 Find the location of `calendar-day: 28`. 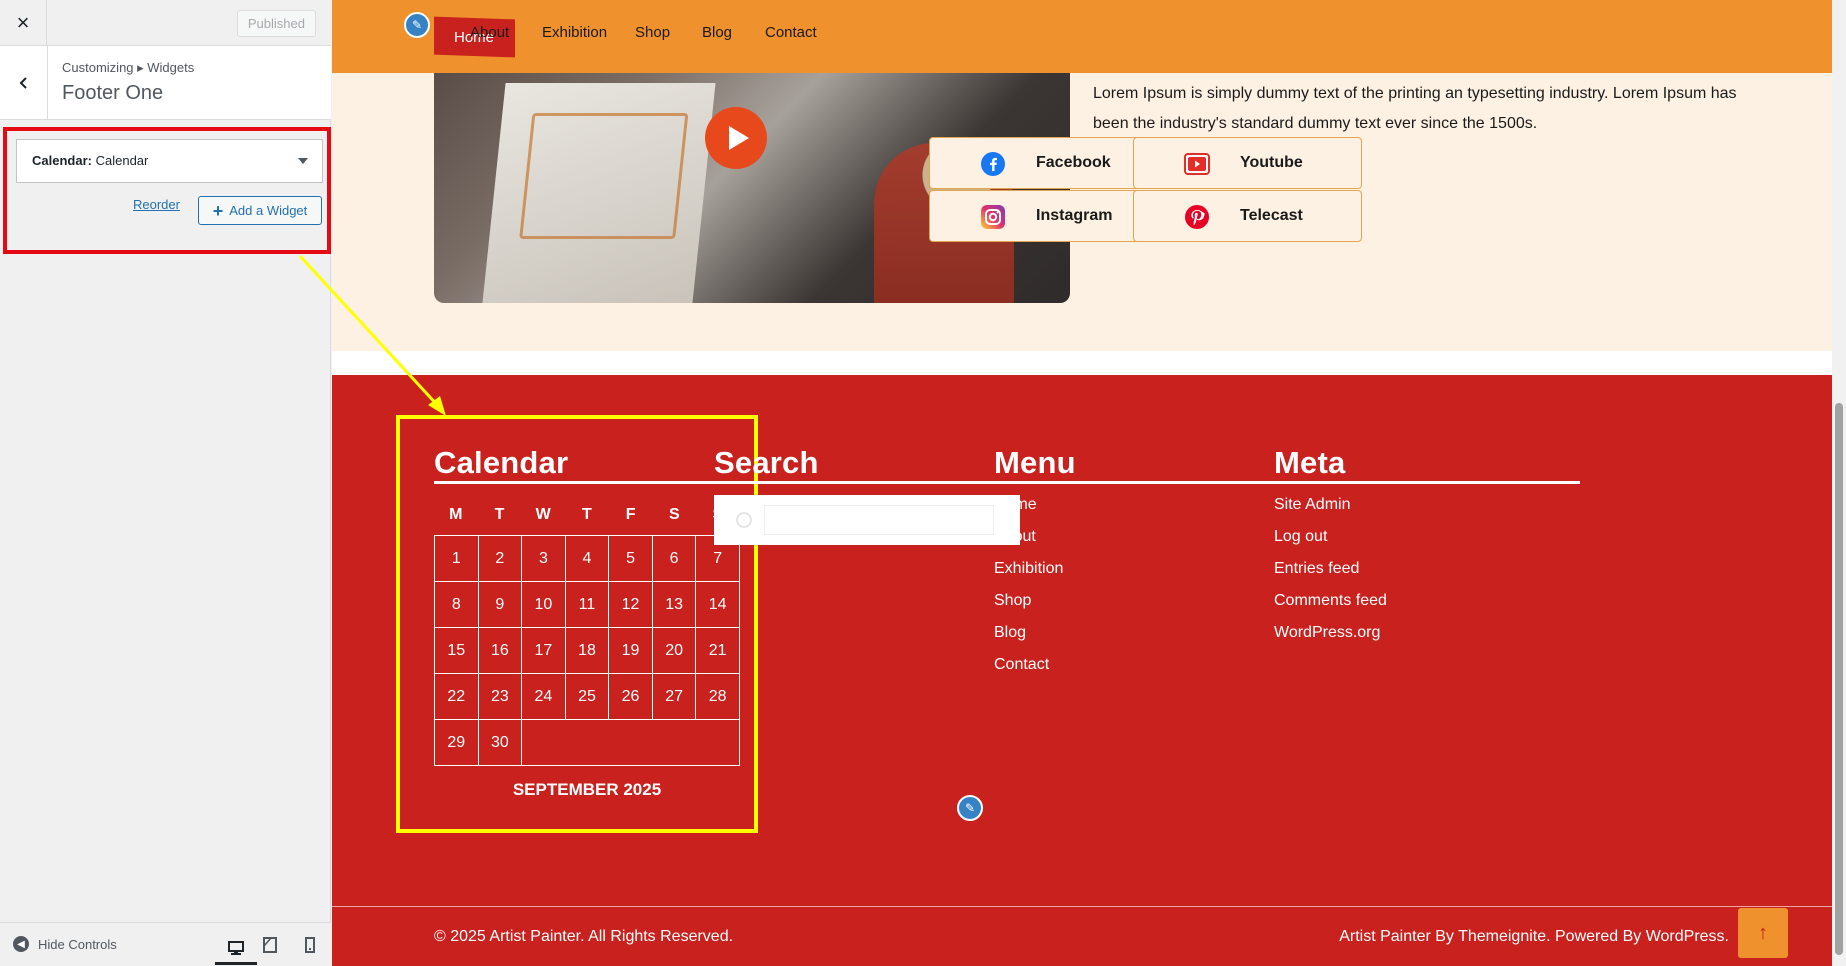

calendar-day: 28 is located at coordinates (717, 696).